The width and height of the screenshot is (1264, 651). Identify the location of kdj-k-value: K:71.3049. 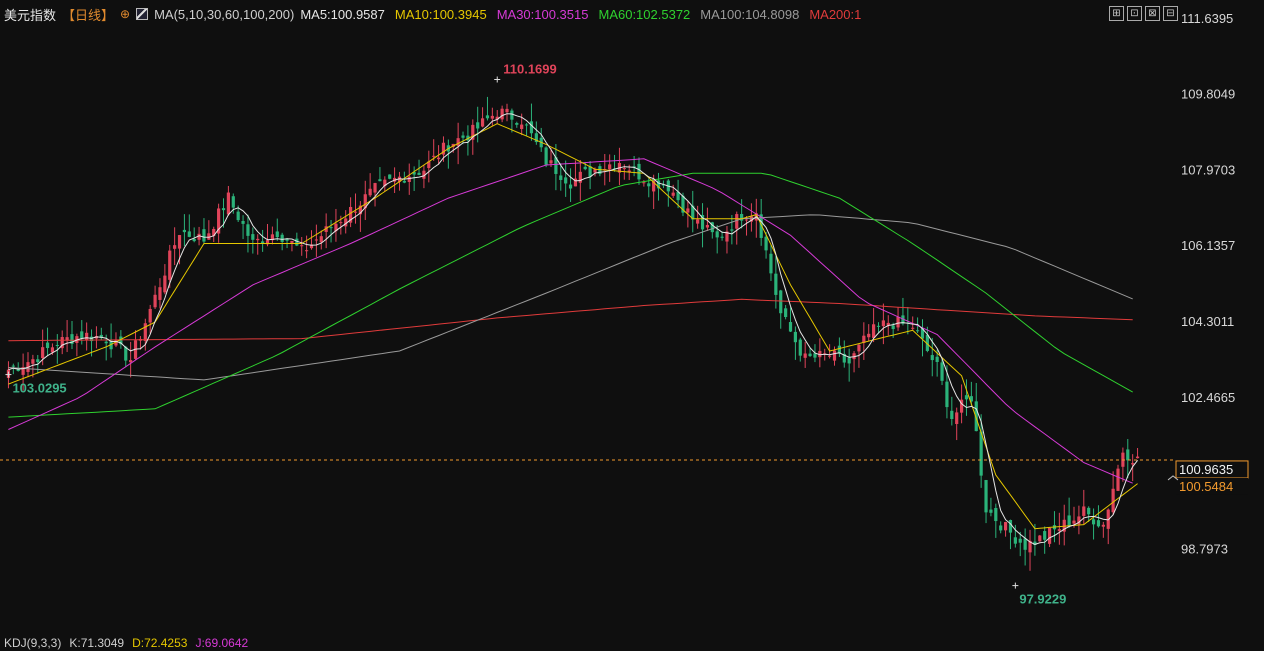
(97, 643).